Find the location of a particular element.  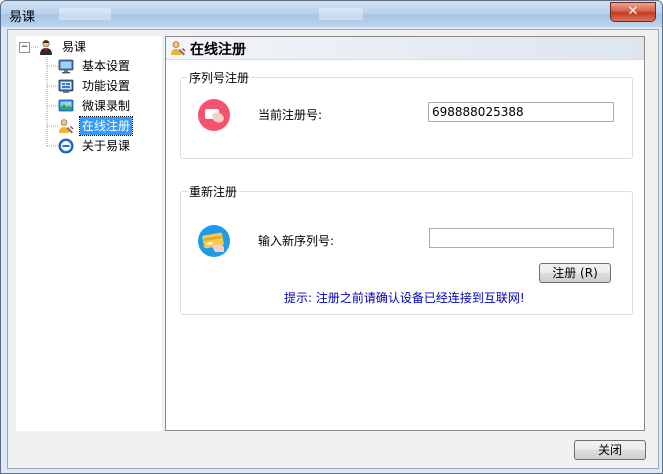

group-title: 重新注册 is located at coordinates (213, 191).